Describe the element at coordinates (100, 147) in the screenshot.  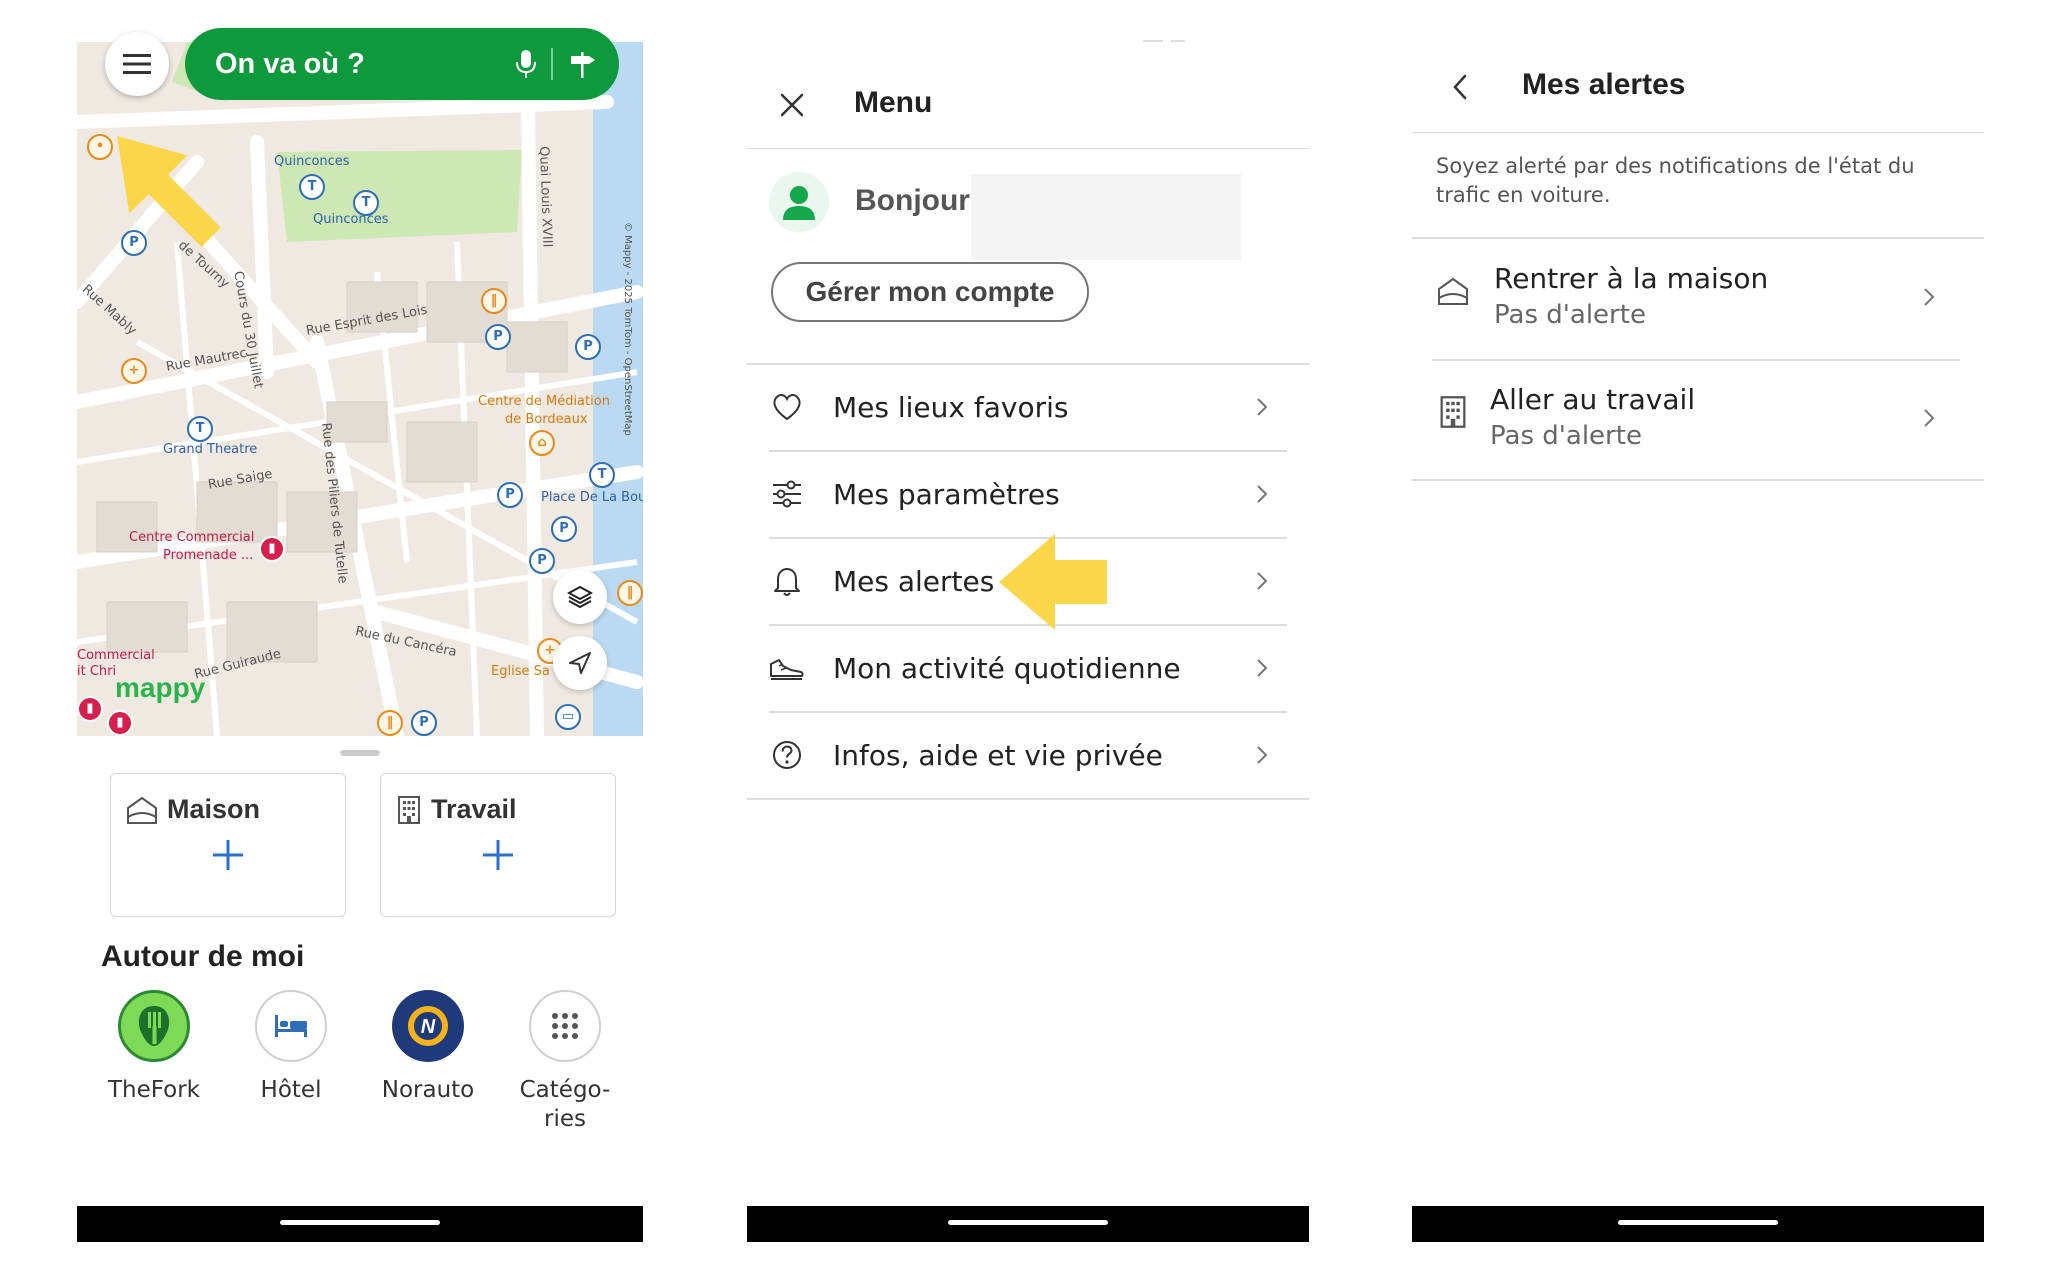
I see `poi-marker: •` at that location.